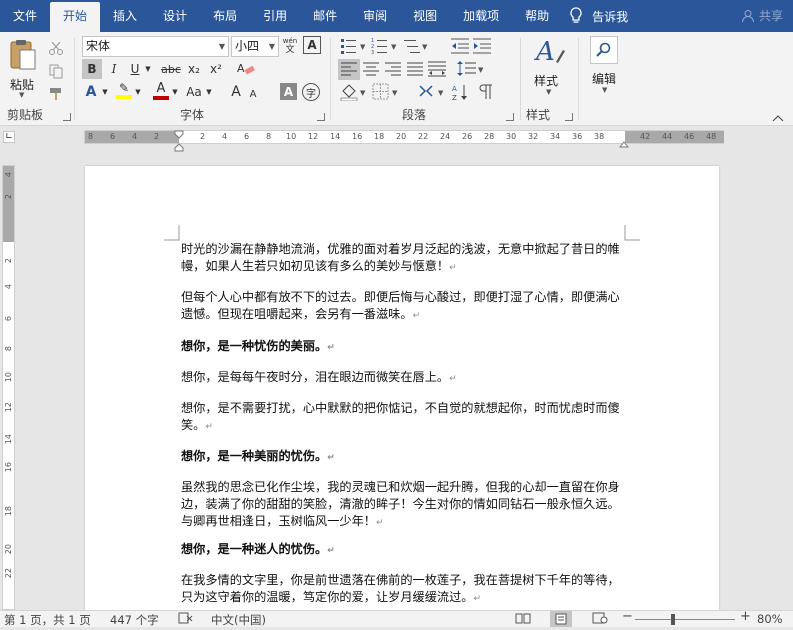 The image size is (793, 630). I want to click on eraser-icon: A, so click(246, 69).